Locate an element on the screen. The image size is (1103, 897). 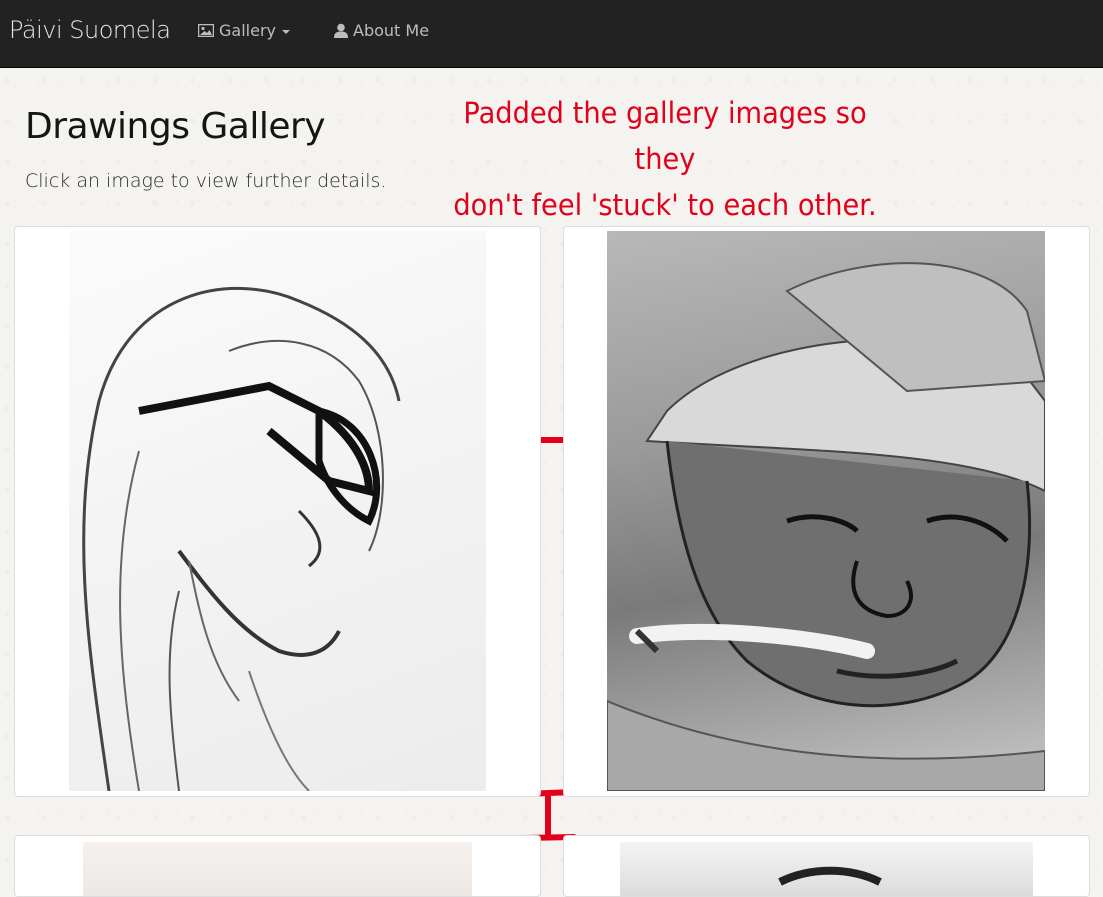
page-subtitle: Click an image to view further details. is located at coordinates (206, 181).